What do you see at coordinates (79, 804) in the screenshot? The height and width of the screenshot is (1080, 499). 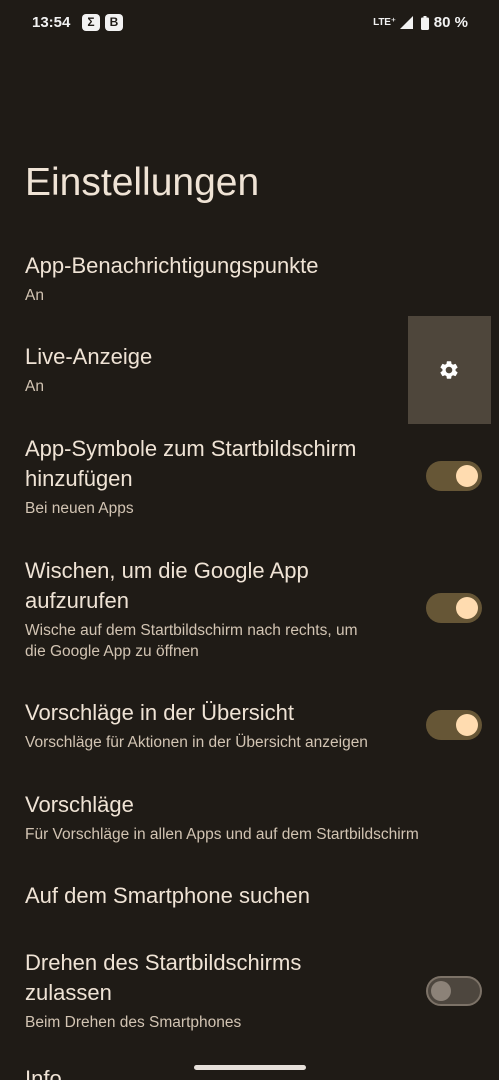 I see `setting-title: Vorschläge` at bounding box center [79, 804].